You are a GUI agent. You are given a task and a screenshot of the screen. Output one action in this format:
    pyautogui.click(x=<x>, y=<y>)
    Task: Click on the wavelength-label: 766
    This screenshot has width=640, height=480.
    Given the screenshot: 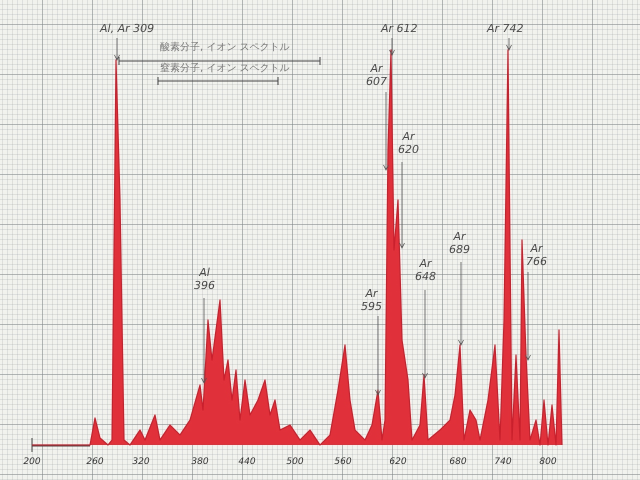 What is the action you would take?
    pyautogui.click(x=536, y=261)
    